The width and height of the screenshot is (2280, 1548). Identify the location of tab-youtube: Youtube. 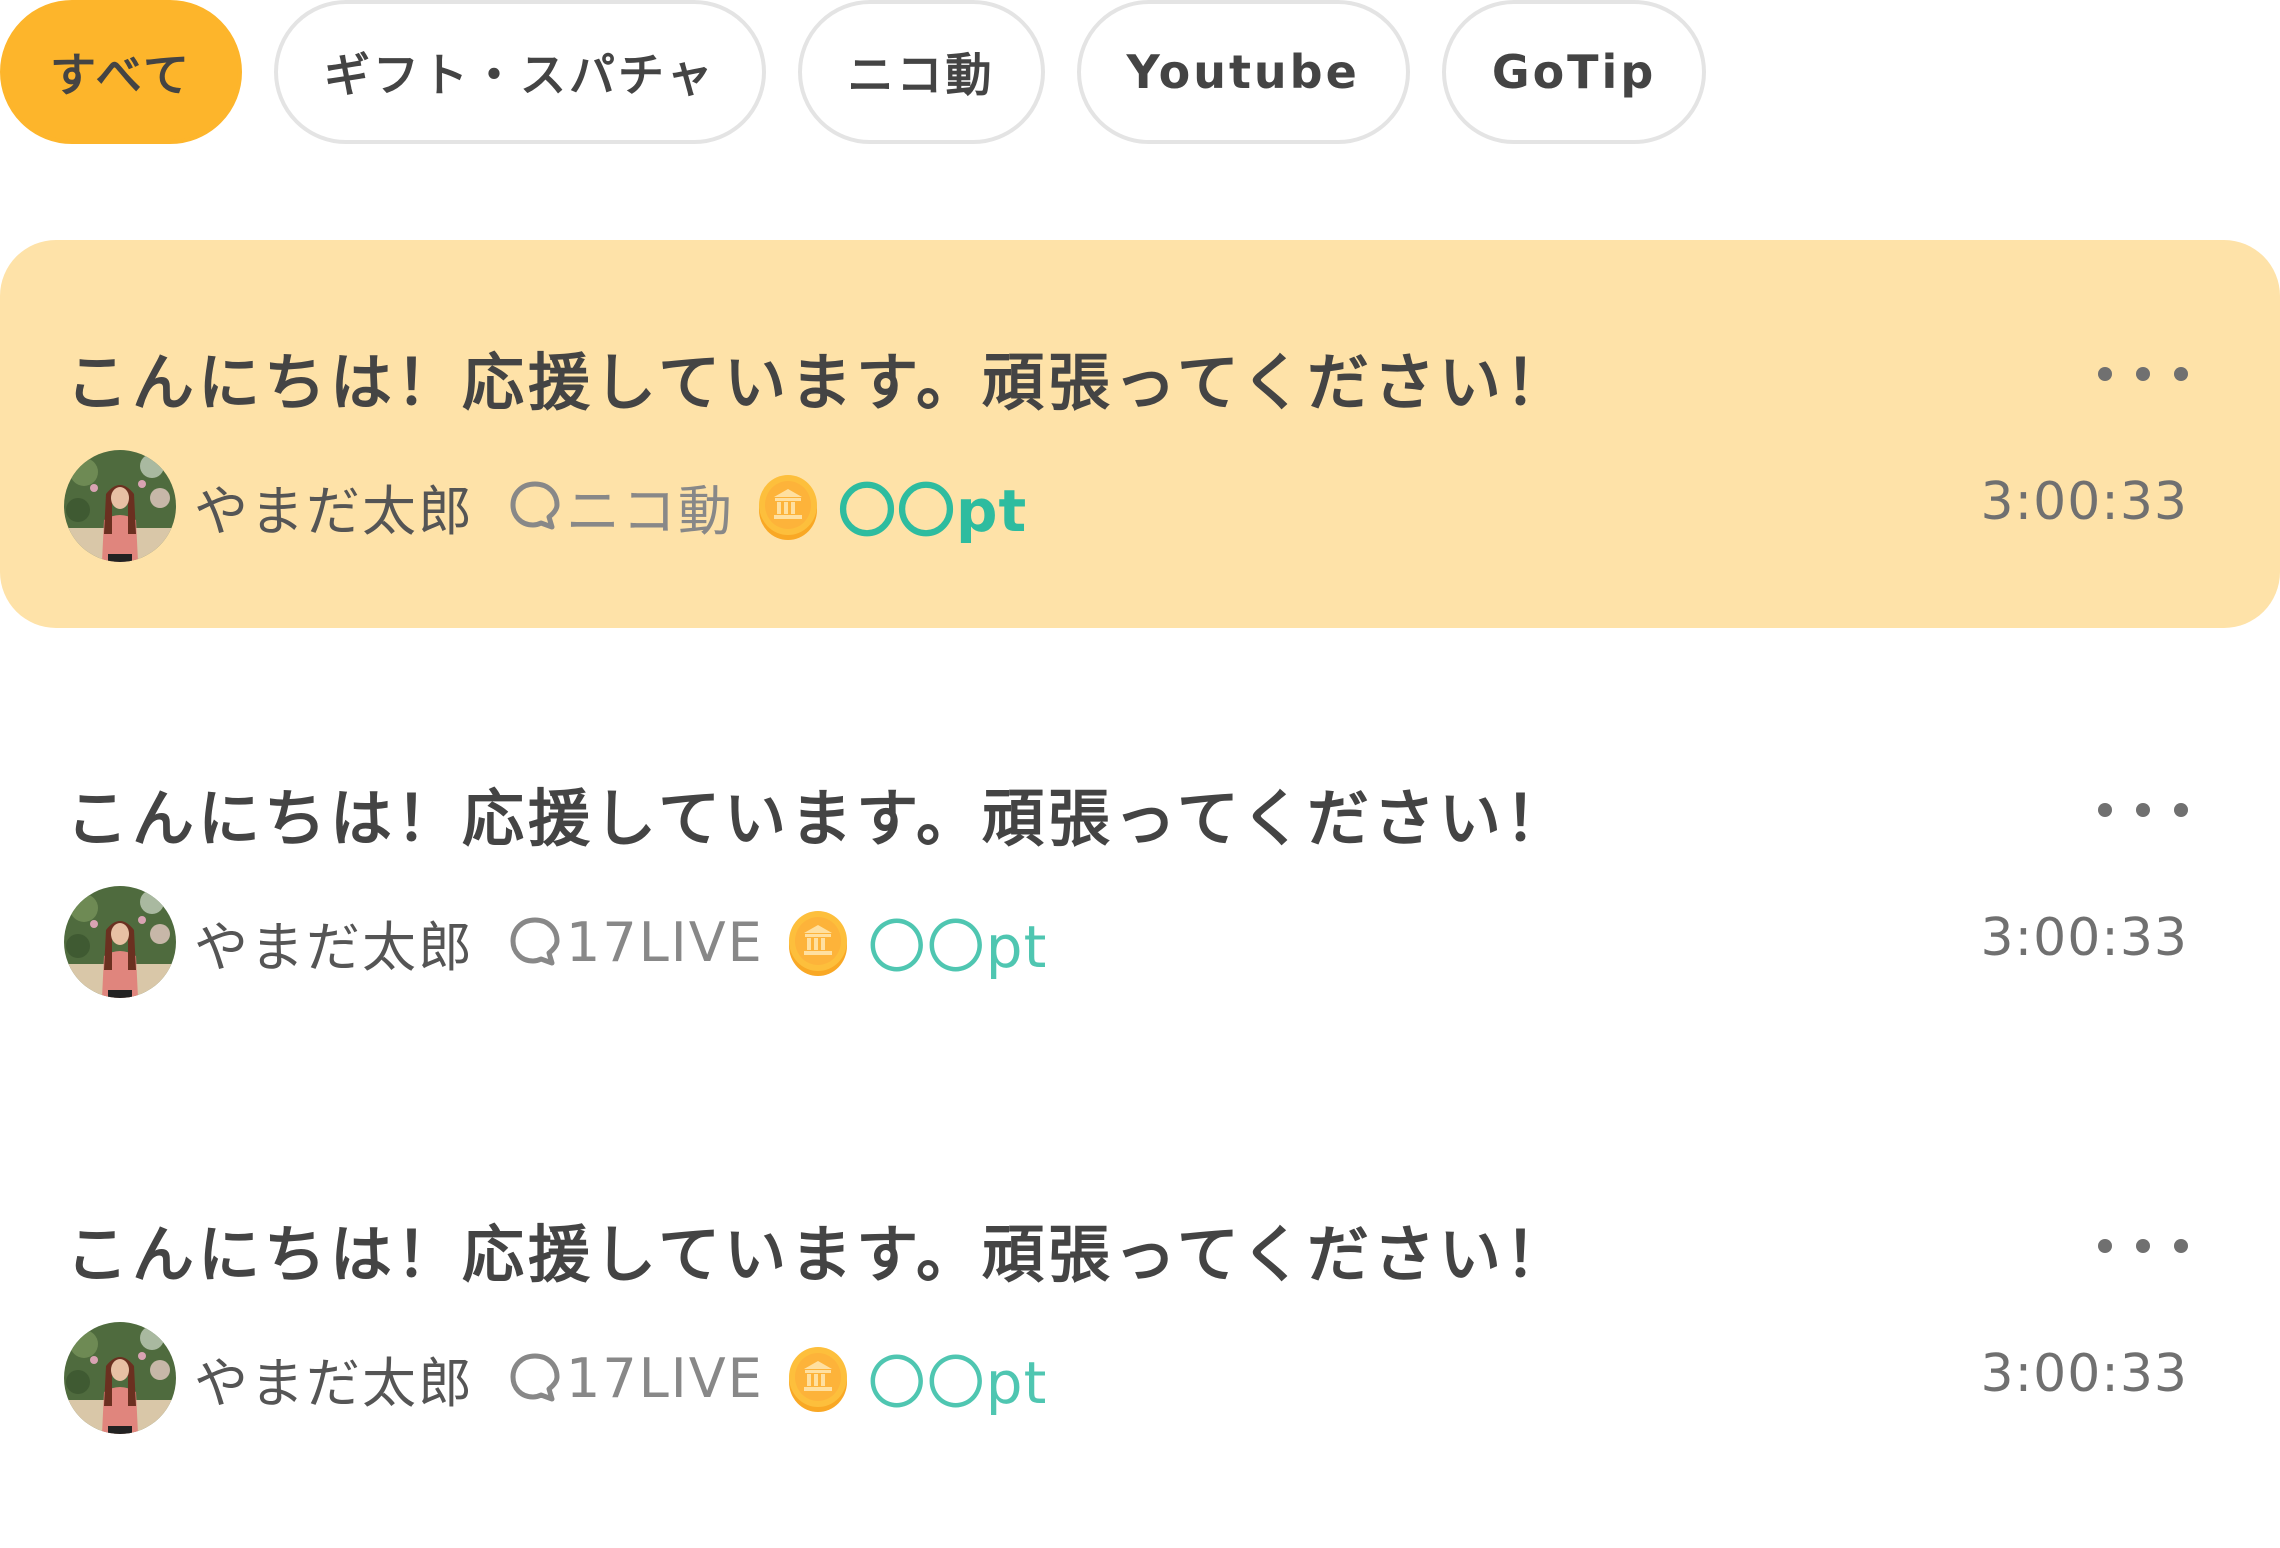
(1243, 72).